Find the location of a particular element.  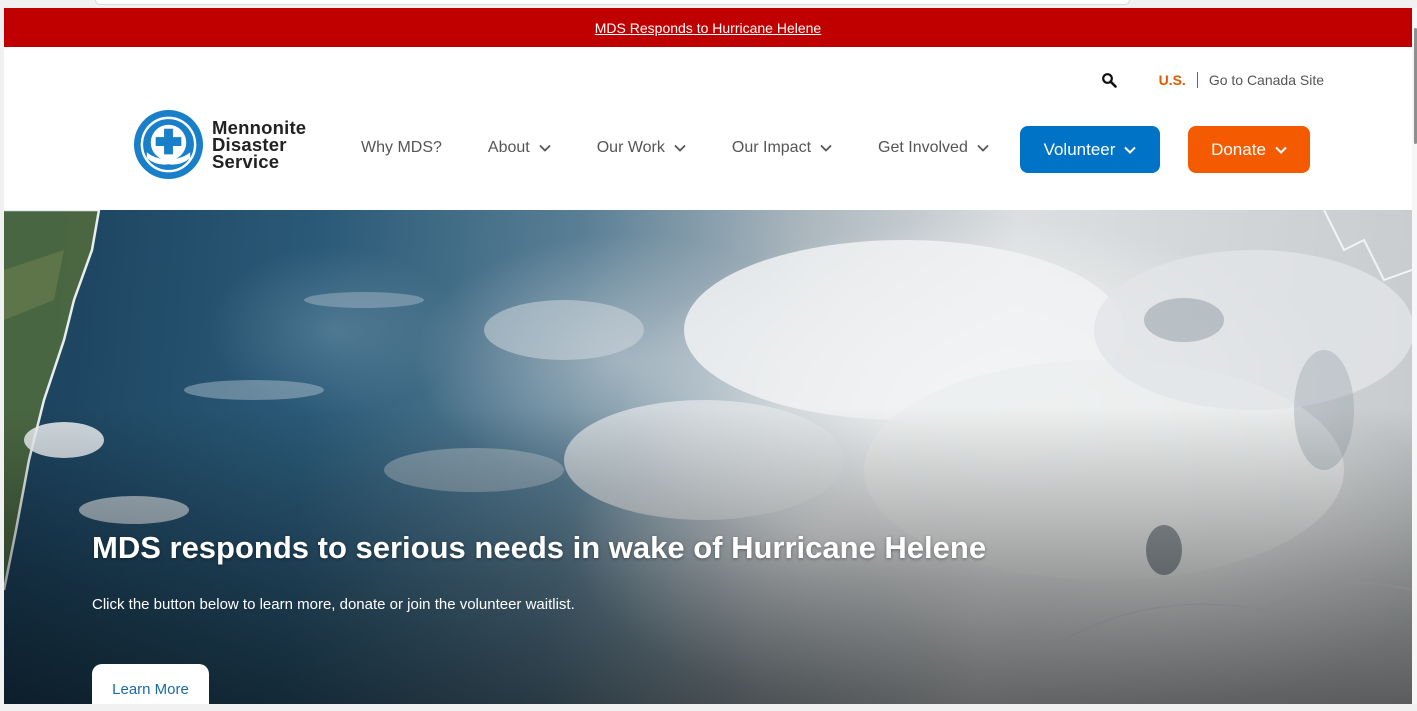

logo-wordmark: Mennonite Disaster Service is located at coordinates (259, 145).